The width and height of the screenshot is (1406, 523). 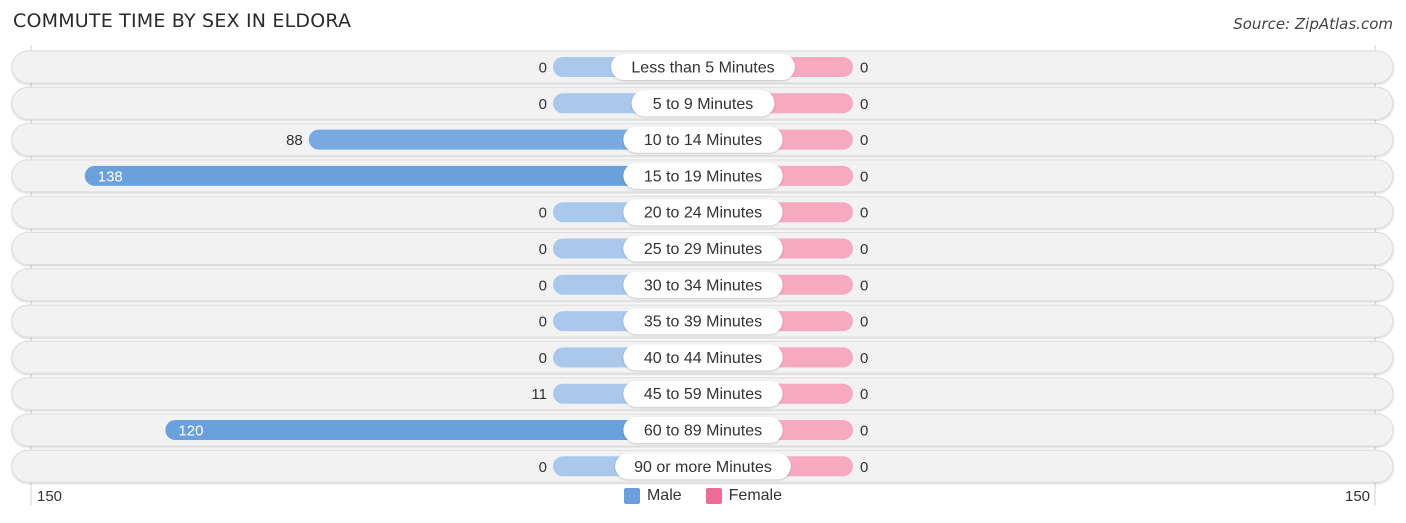 I want to click on legend-item-female: Female, so click(x=744, y=496).